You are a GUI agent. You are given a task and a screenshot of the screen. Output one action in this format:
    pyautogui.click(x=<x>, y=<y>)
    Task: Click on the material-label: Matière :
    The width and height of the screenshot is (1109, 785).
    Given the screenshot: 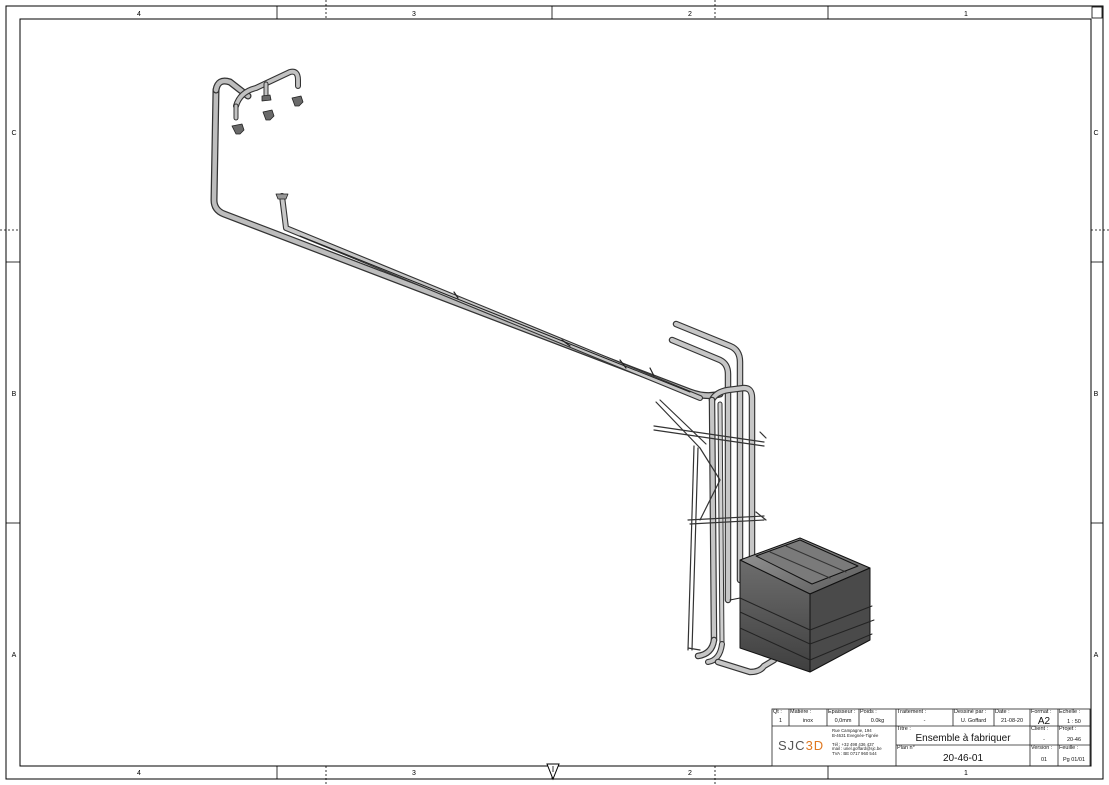 What is the action you would take?
    pyautogui.click(x=801, y=712)
    